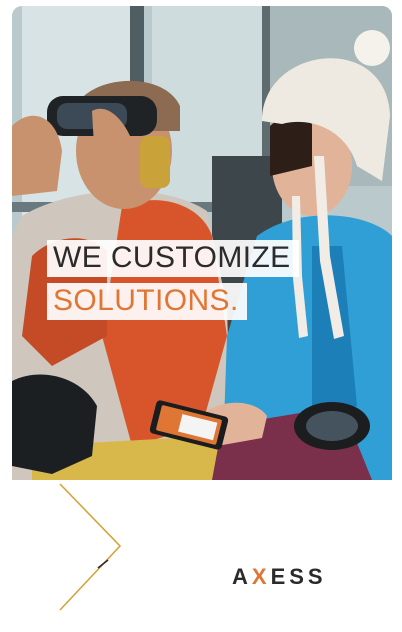 The image size is (402, 632). Describe the element at coordinates (212, 280) in the screenshot. I see `headline: WE CUSTOMIZE SOLUTIONS.` at that location.